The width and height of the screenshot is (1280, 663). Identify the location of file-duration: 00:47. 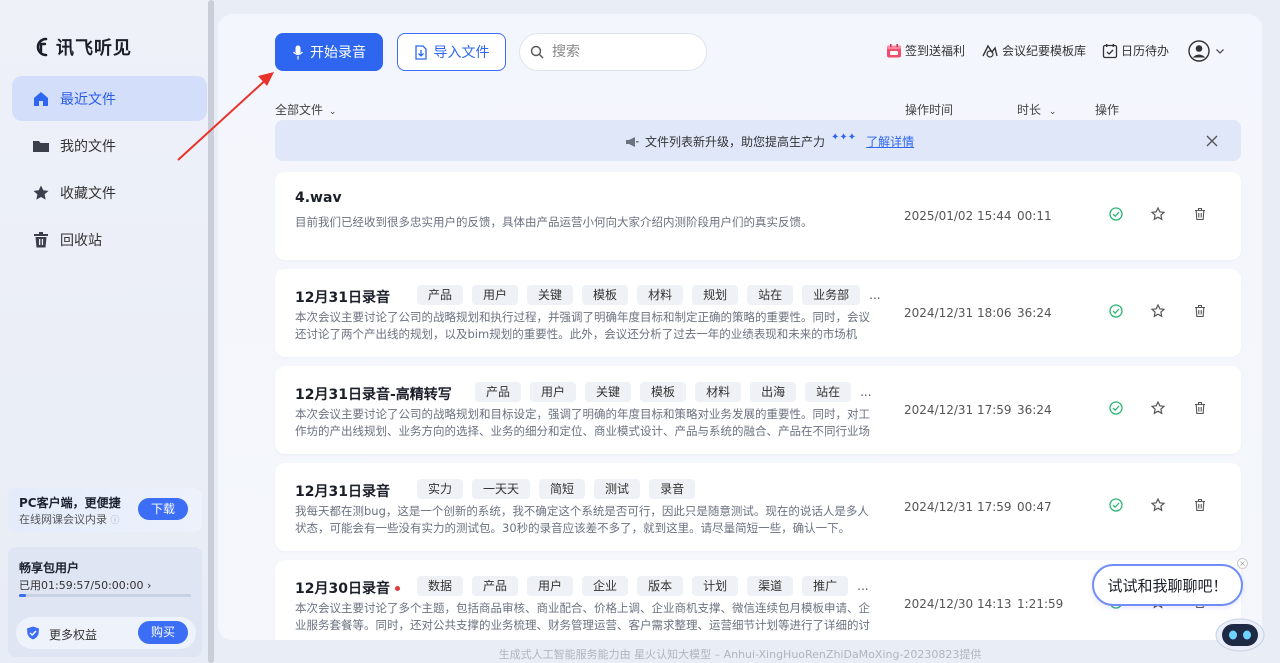
(1034, 507).